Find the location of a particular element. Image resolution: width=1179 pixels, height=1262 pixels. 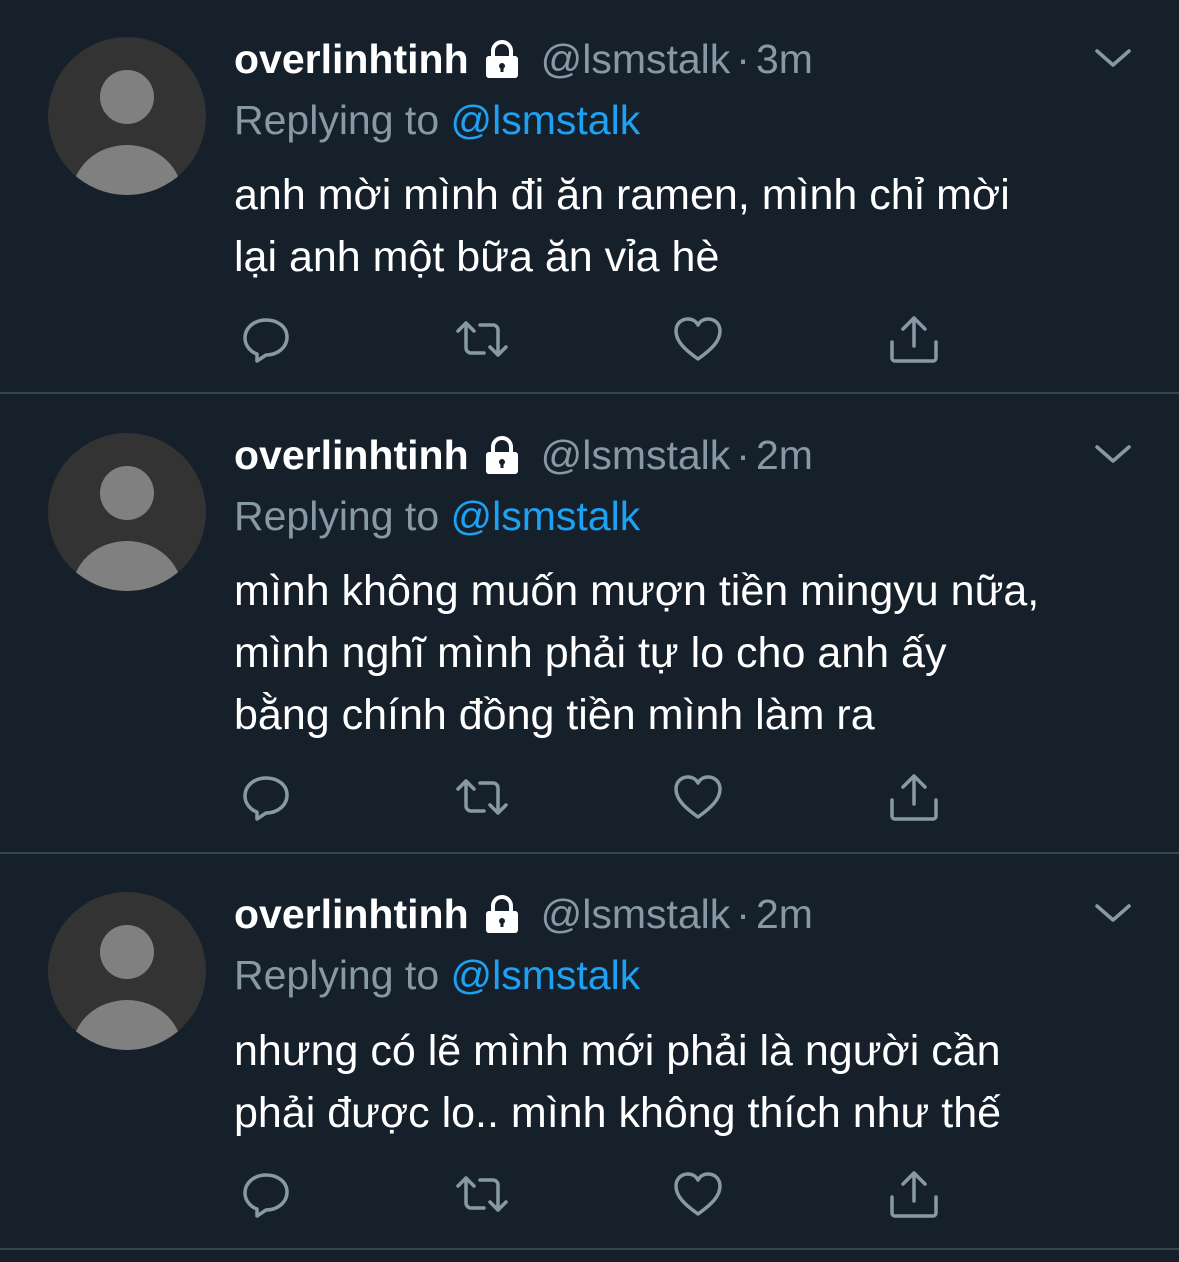

tweet-text-line: mình không muốn mượn tiền mingyu nữa, is located at coordinates (637, 591).